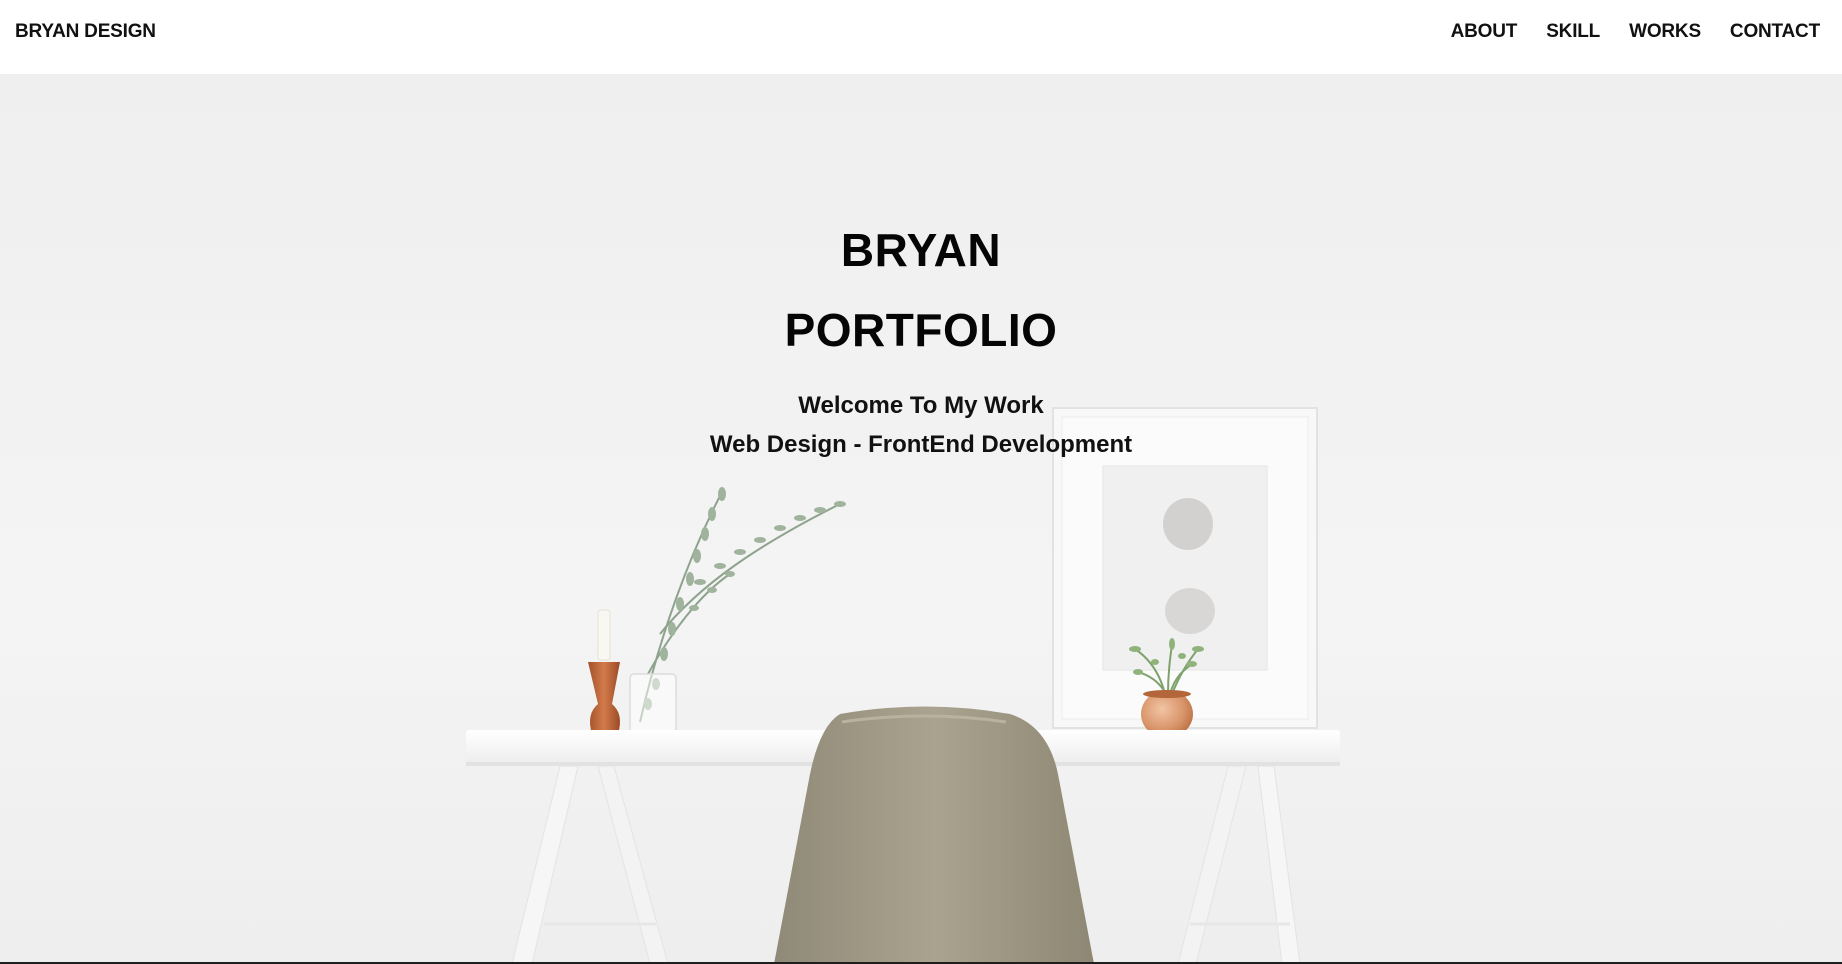 The width and height of the screenshot is (1842, 964). What do you see at coordinates (921, 250) in the screenshot?
I see `hero-title-name: BRYAN` at bounding box center [921, 250].